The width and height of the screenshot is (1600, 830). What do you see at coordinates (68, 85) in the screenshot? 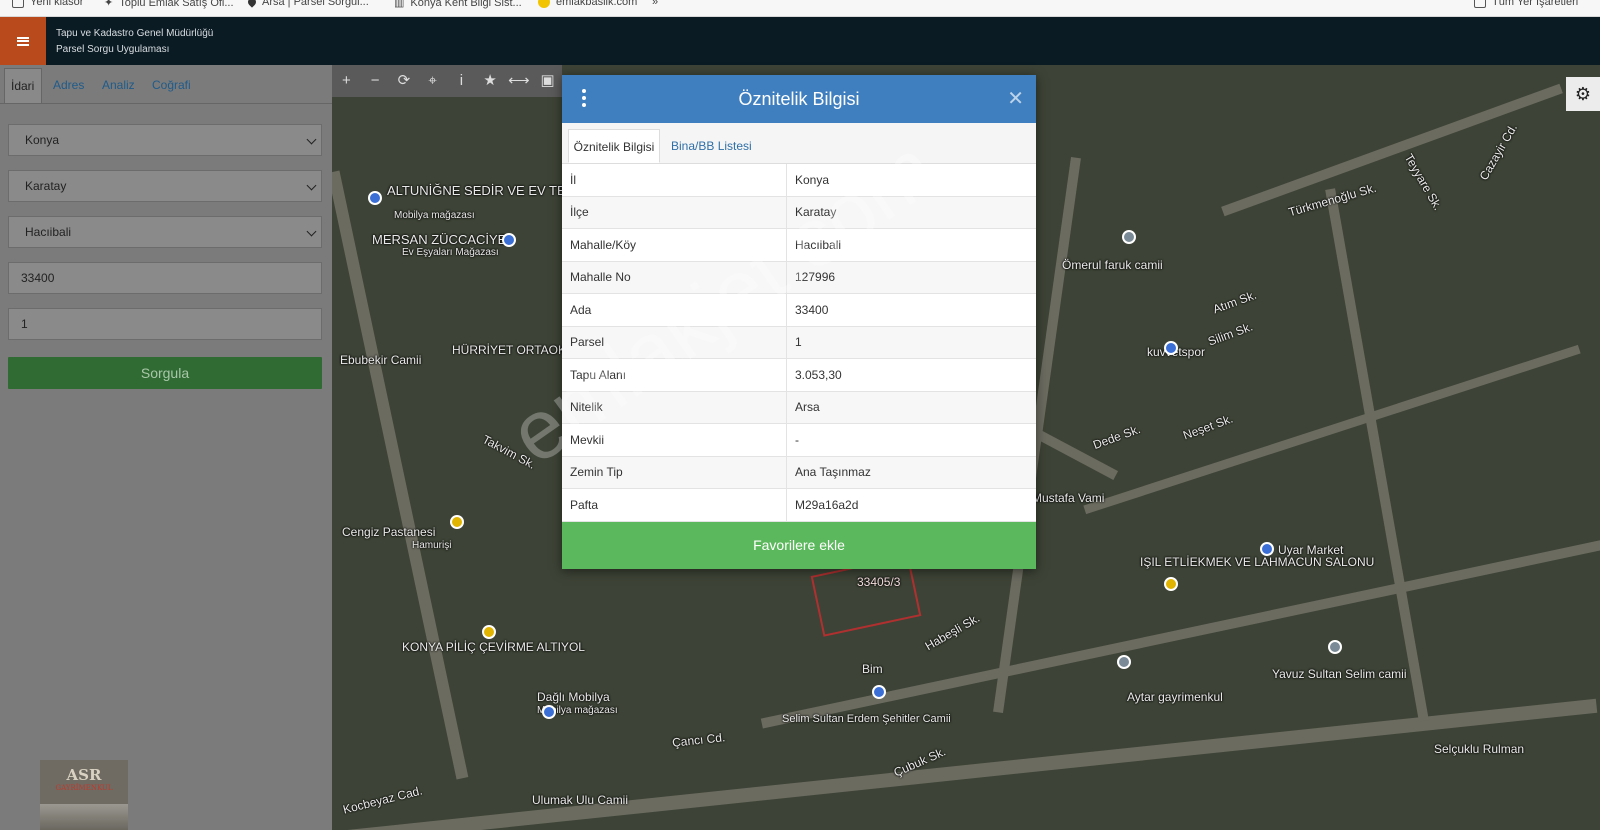
I see `tab-adres: Adres` at bounding box center [68, 85].